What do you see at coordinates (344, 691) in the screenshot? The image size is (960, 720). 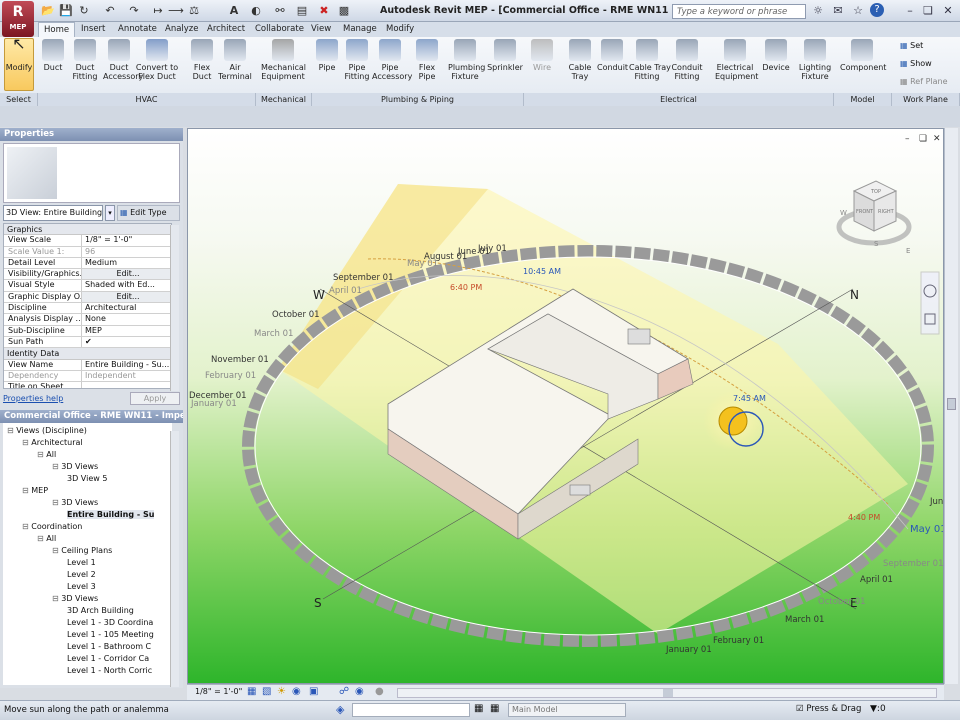 I see `lock-icon: ☍` at bounding box center [344, 691].